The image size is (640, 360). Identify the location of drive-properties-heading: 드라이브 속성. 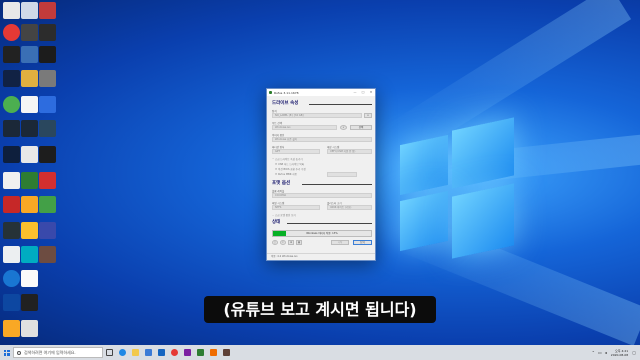
(285, 103).